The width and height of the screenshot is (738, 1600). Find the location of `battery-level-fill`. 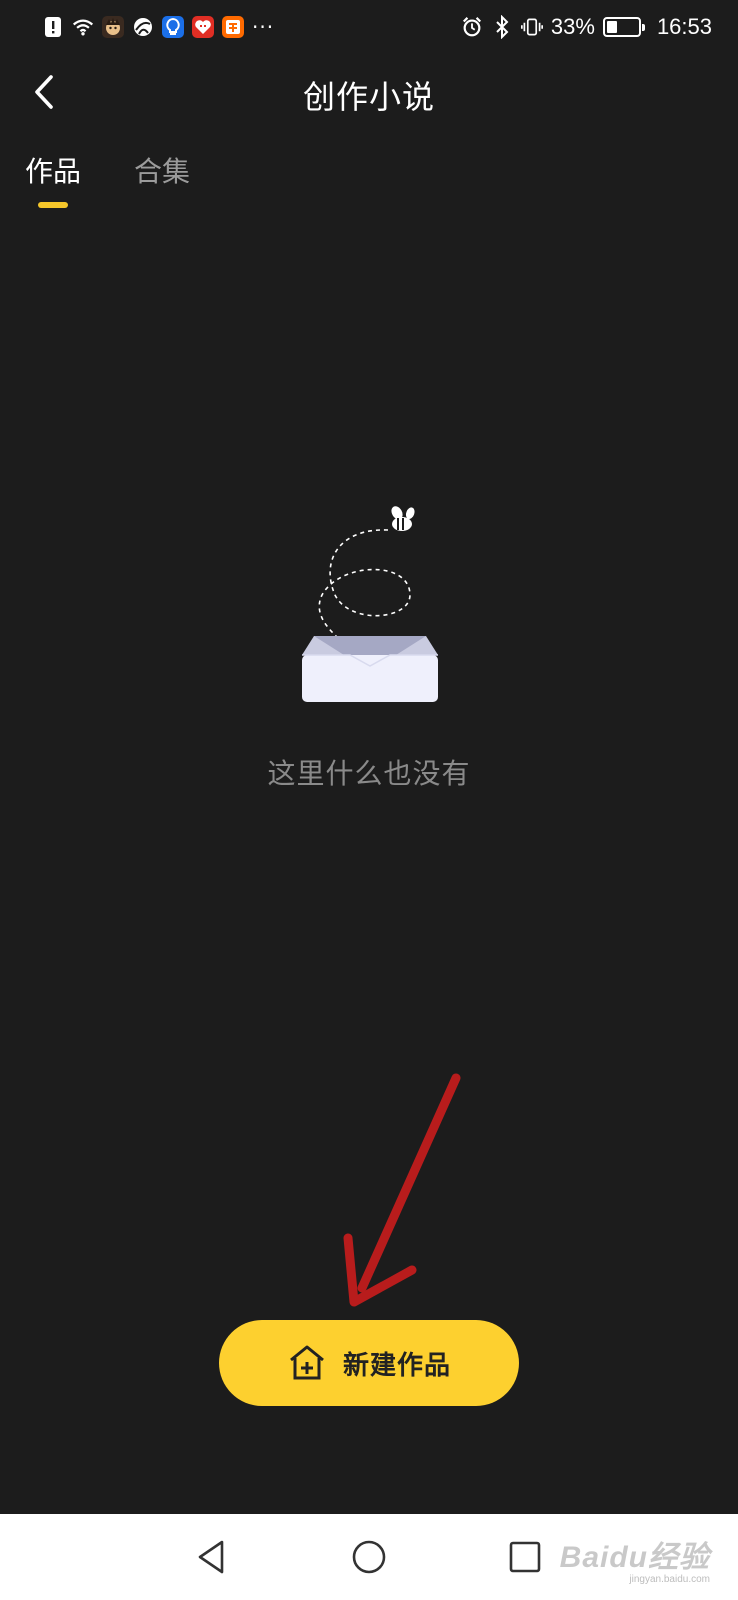

battery-level-fill is located at coordinates (611, 27).